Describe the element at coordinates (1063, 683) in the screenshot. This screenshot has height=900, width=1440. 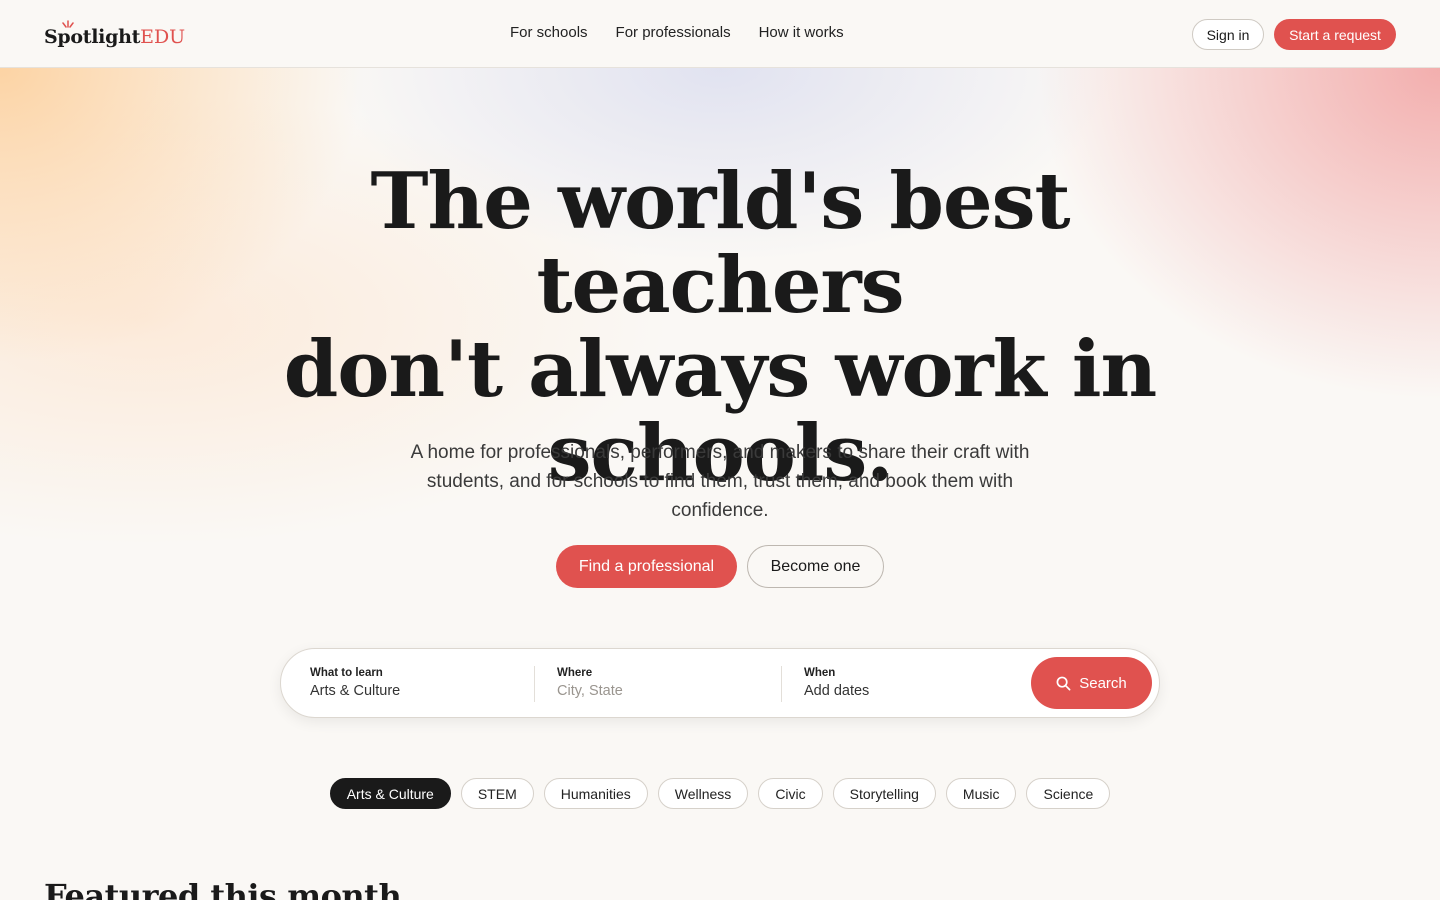
I see `search-icon` at that location.